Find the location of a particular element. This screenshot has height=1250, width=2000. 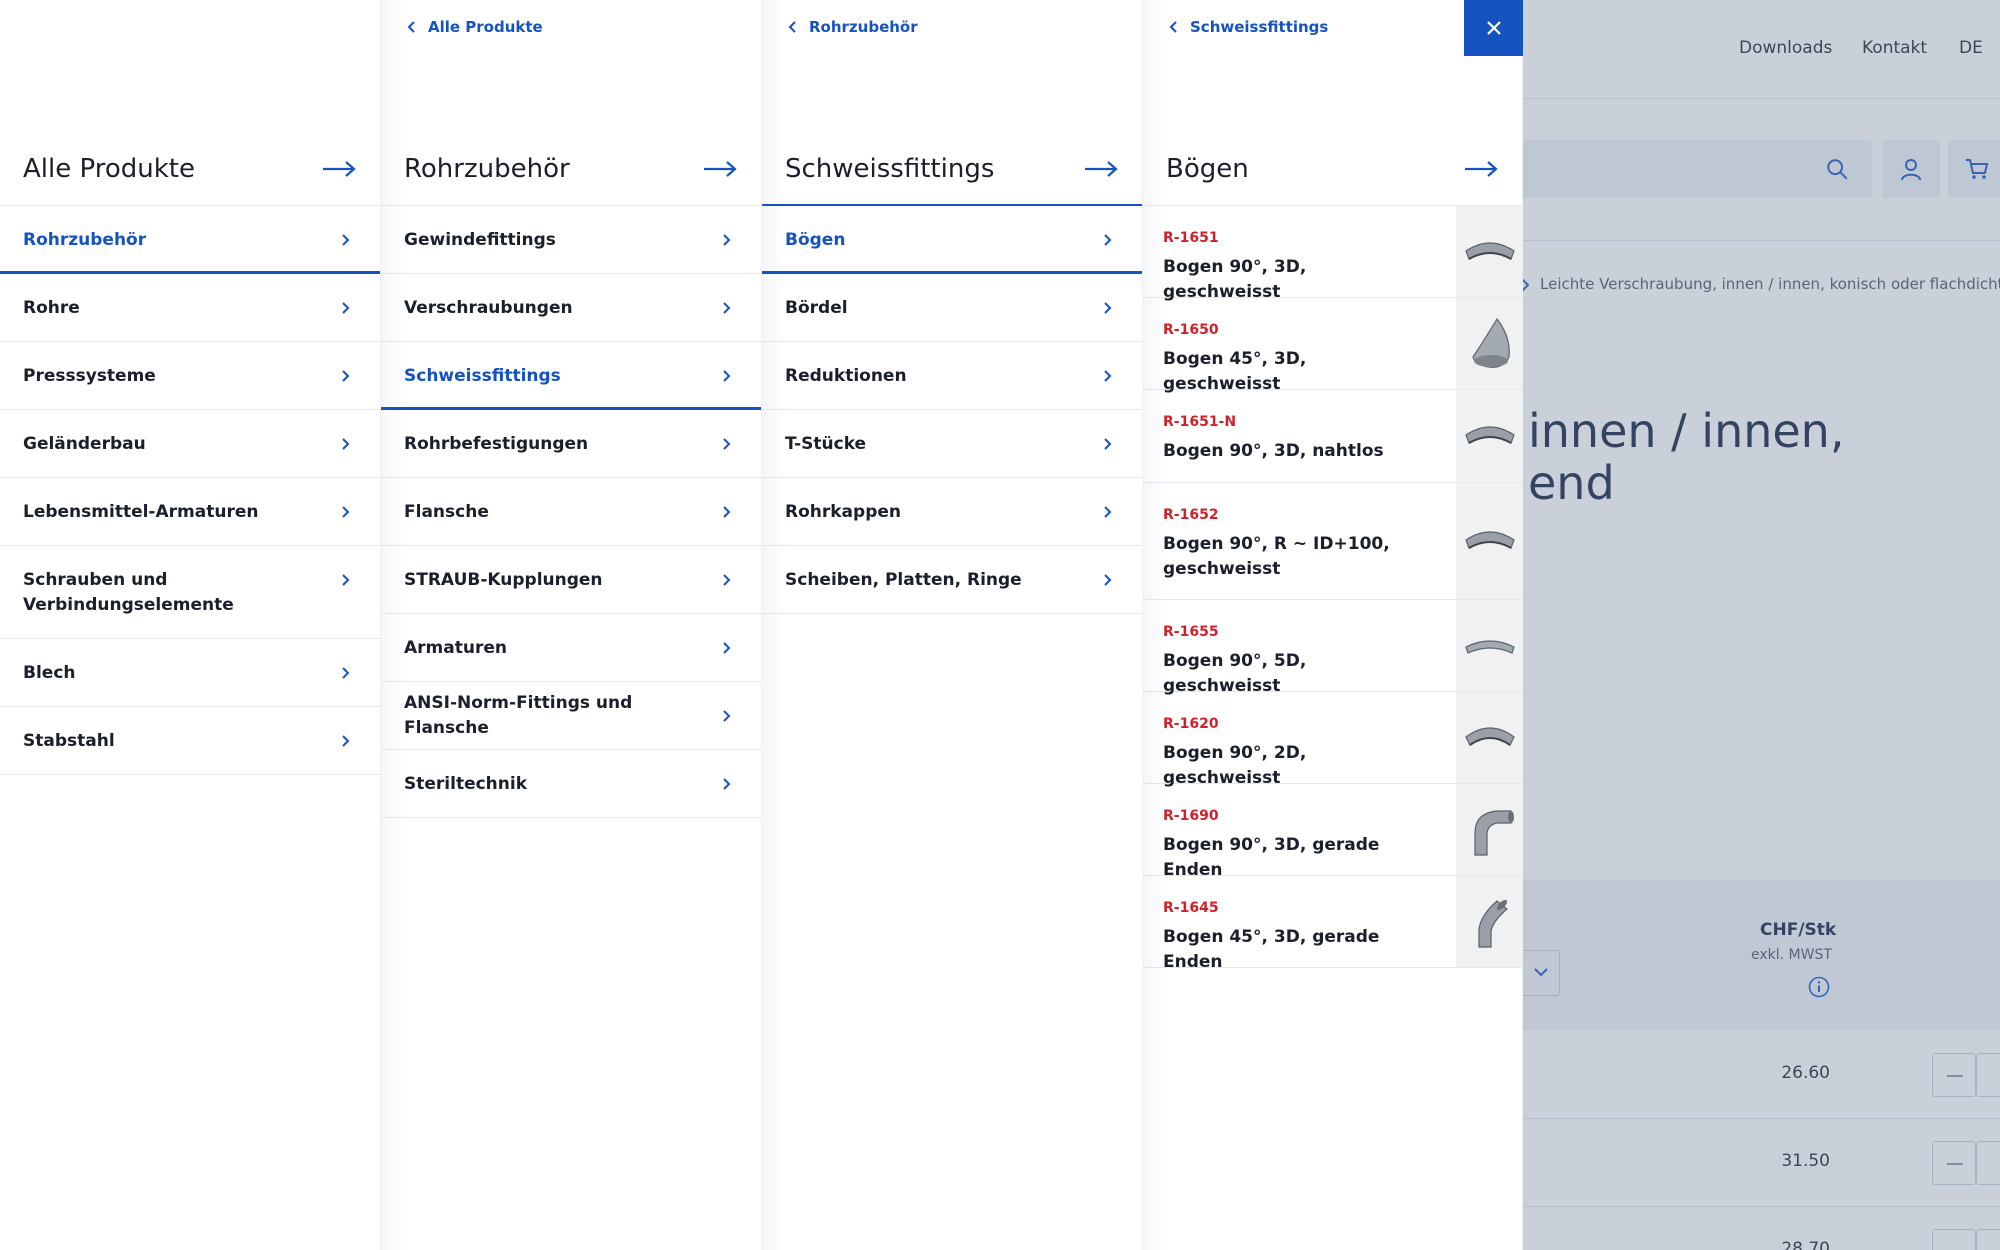

nav-item-ansi-norm: ANSI-Norm-Fittings und Flansche is located at coordinates (571, 716).